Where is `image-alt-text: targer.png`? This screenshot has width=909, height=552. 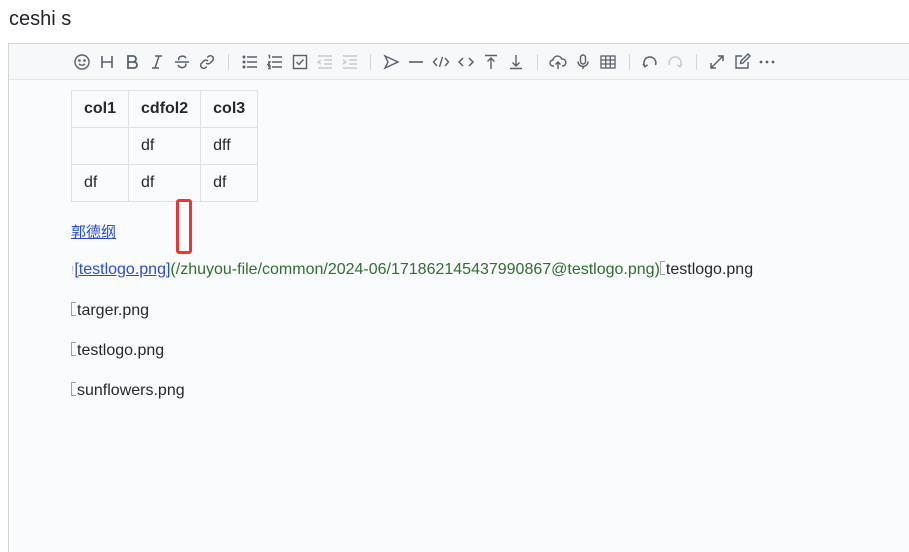
image-alt-text: targer.png is located at coordinates (113, 310).